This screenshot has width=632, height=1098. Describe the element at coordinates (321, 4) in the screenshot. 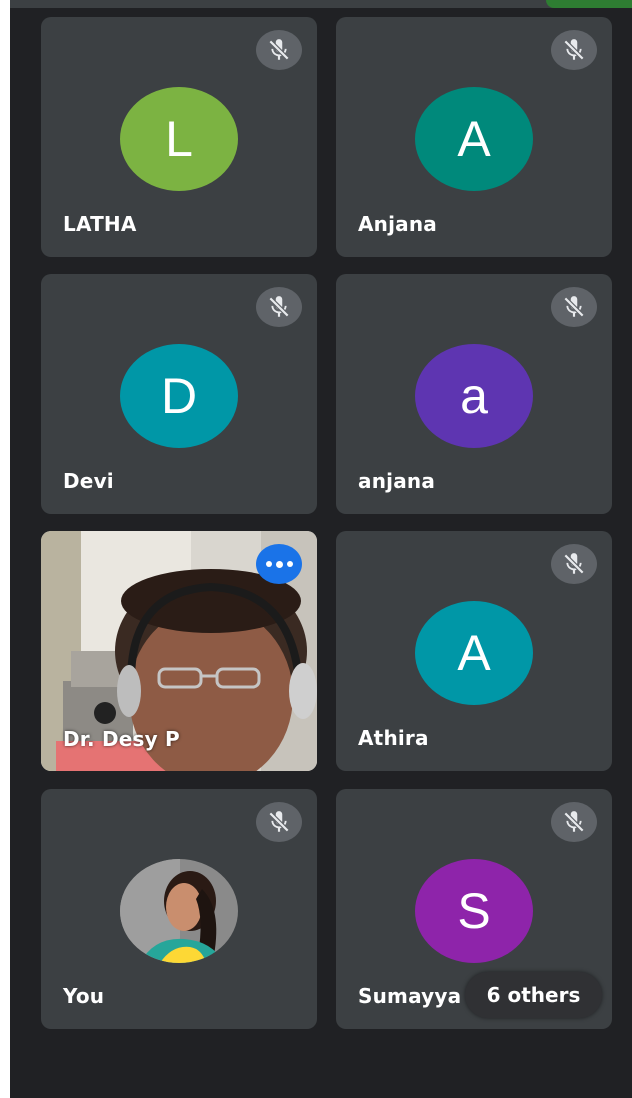

I see `status-strip` at that location.